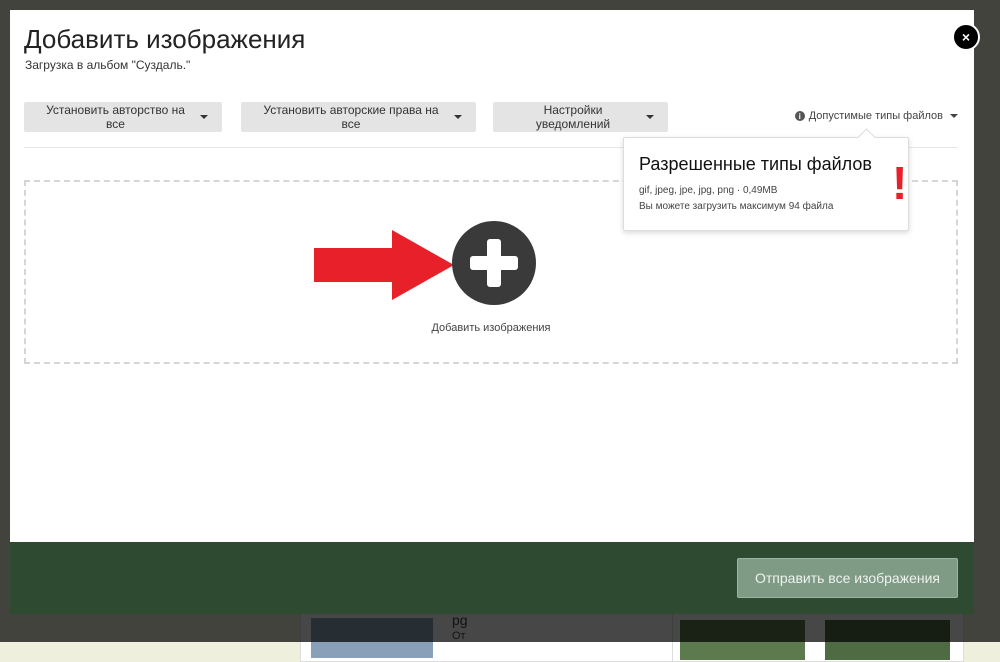 This screenshot has height=662, width=1000. What do you see at coordinates (384, 265) in the screenshot?
I see `red-arrow-icon` at bounding box center [384, 265].